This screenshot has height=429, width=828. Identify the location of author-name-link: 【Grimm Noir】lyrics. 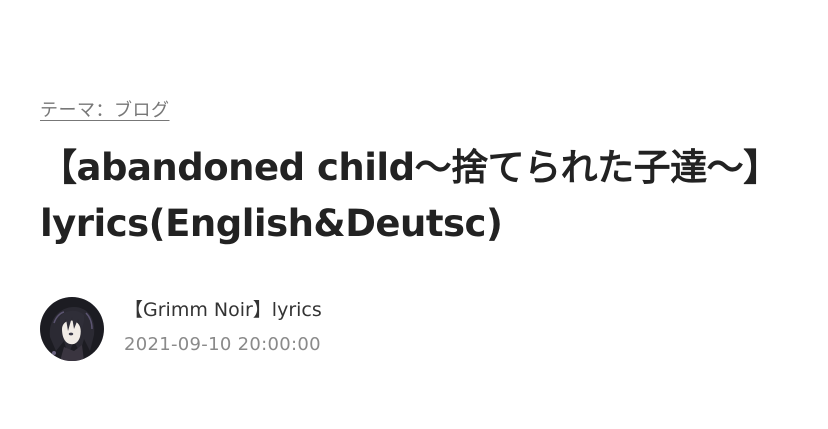
(223, 310).